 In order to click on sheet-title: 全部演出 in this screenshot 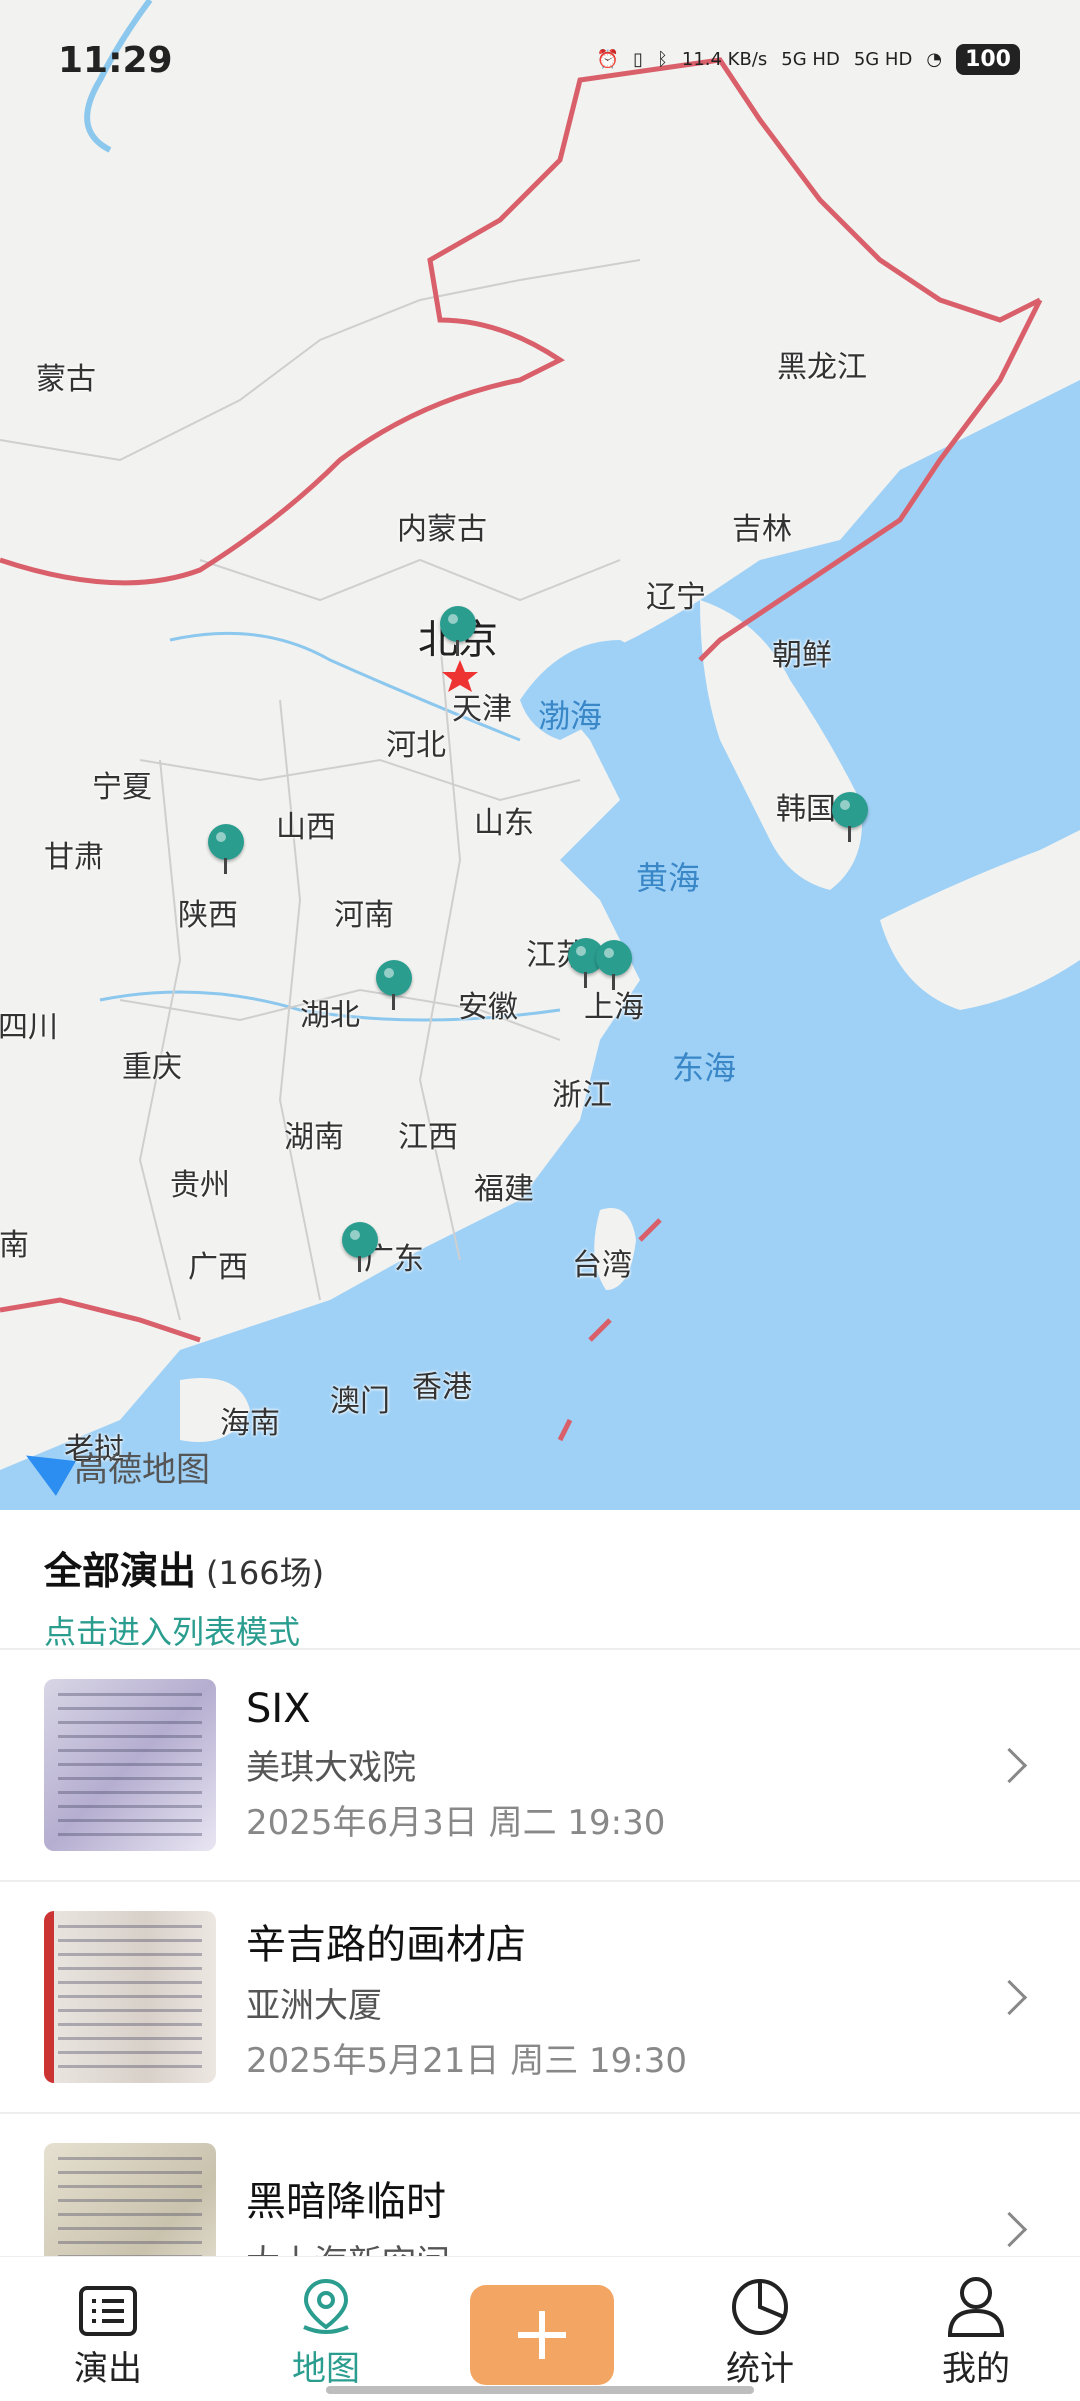, I will do `click(120, 1571)`.